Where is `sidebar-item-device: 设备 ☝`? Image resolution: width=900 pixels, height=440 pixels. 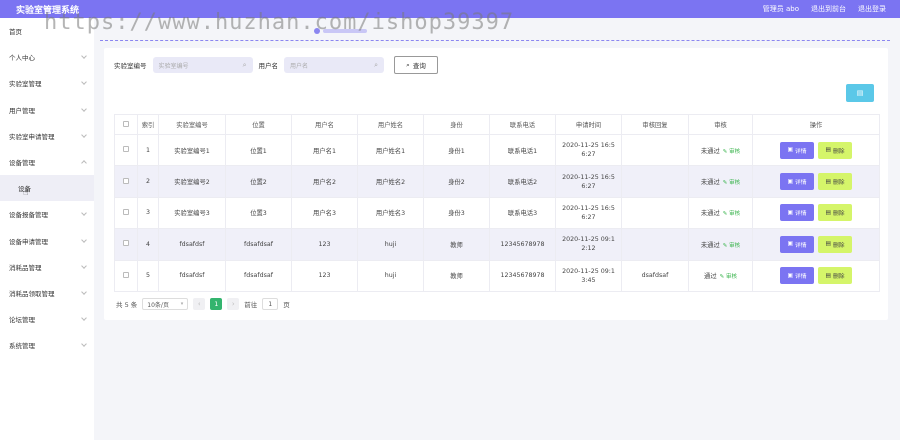
sidebar-item-device: 设备 ☝ is located at coordinates (47, 188).